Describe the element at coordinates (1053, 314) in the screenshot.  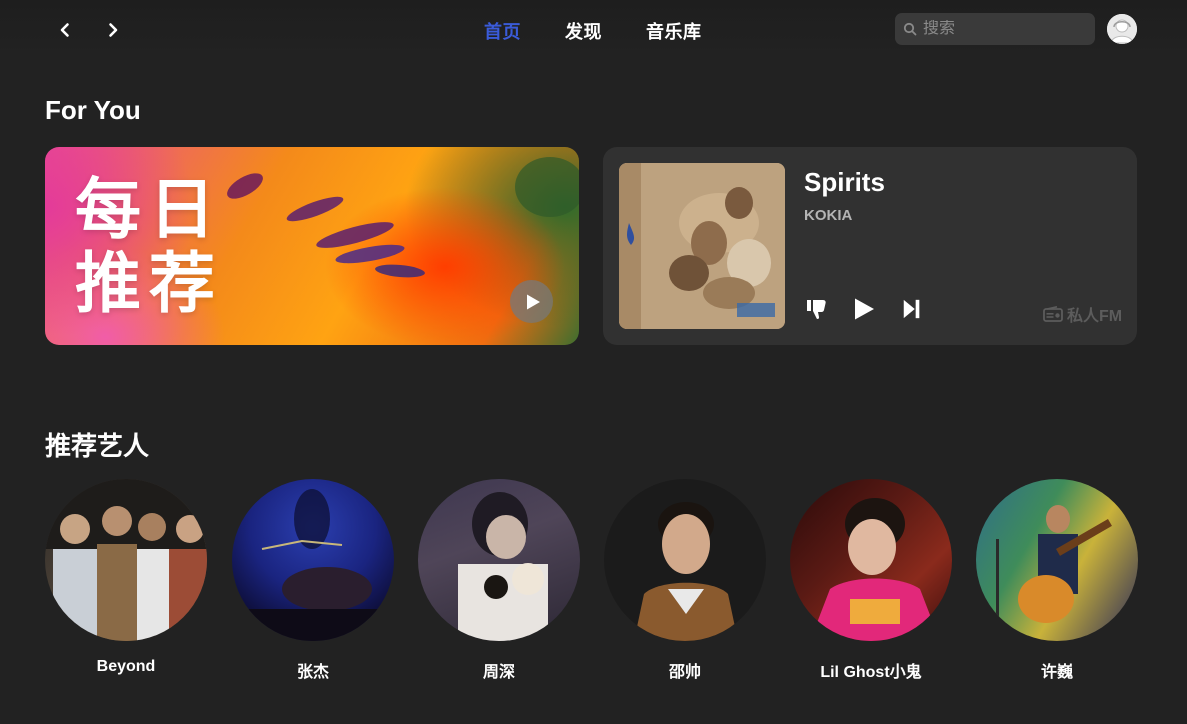
I see `radio-icon` at that location.